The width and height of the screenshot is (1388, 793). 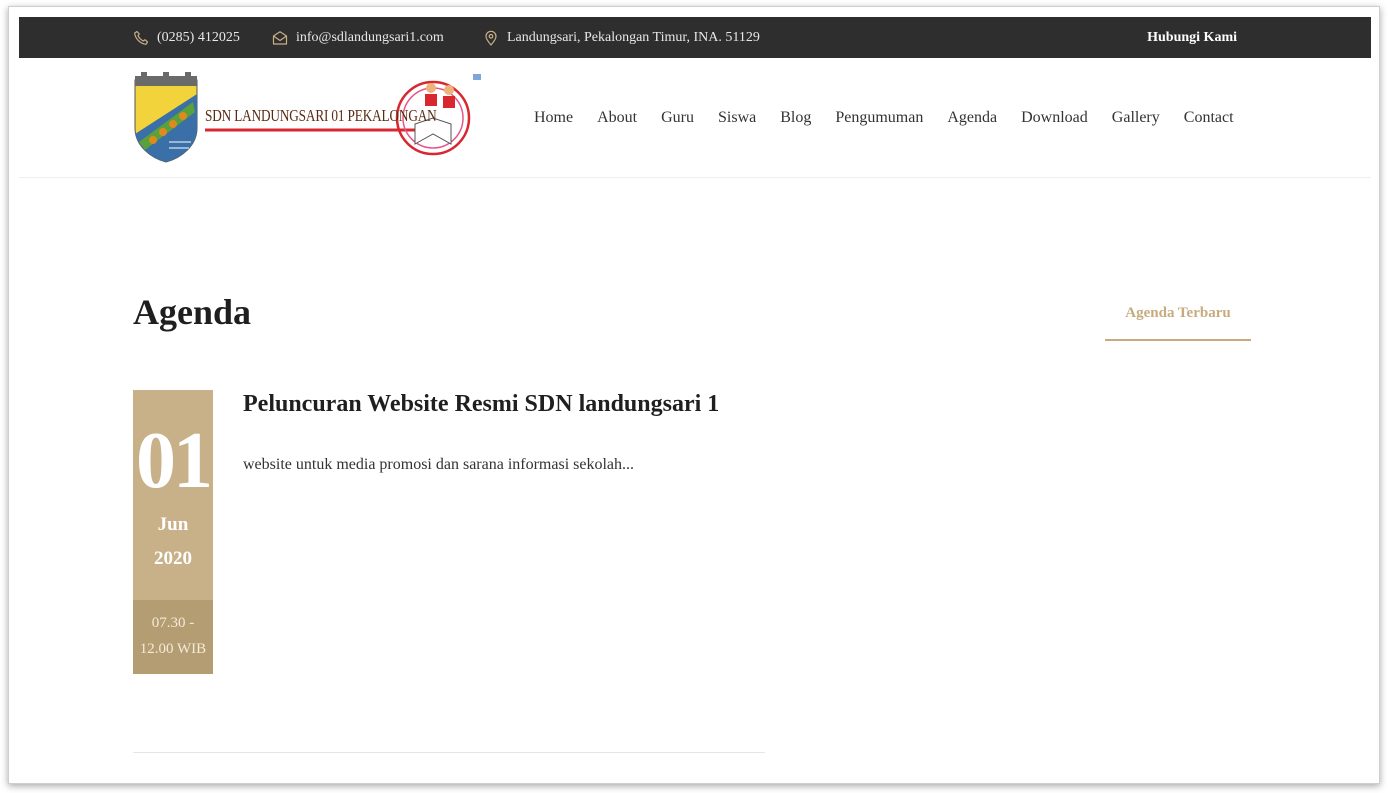 What do you see at coordinates (141, 38) in the screenshot?
I see `phone-icon` at bounding box center [141, 38].